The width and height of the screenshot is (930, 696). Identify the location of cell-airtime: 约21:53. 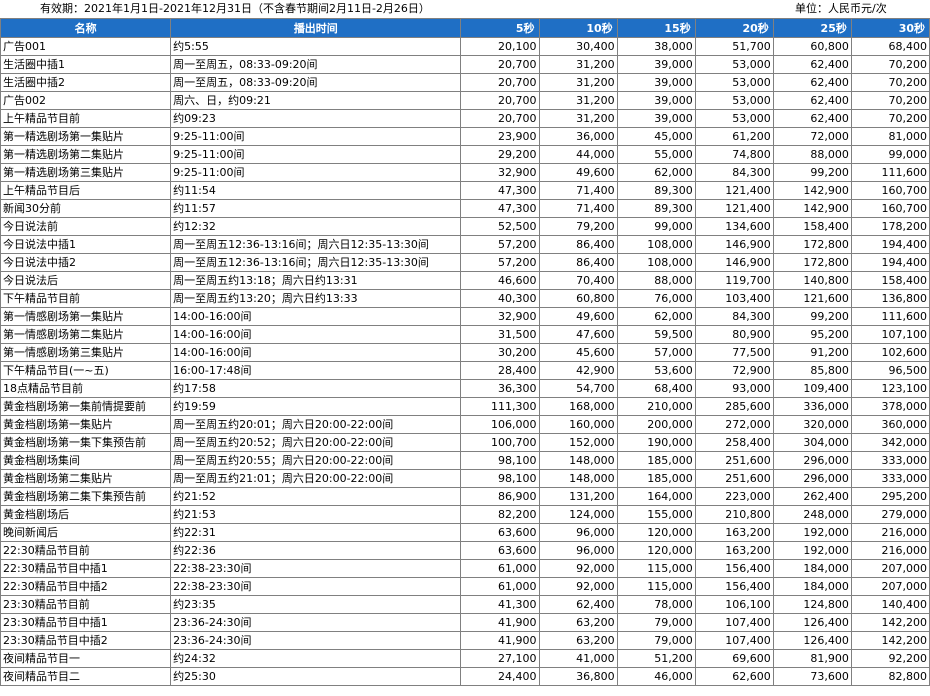
(316, 514).